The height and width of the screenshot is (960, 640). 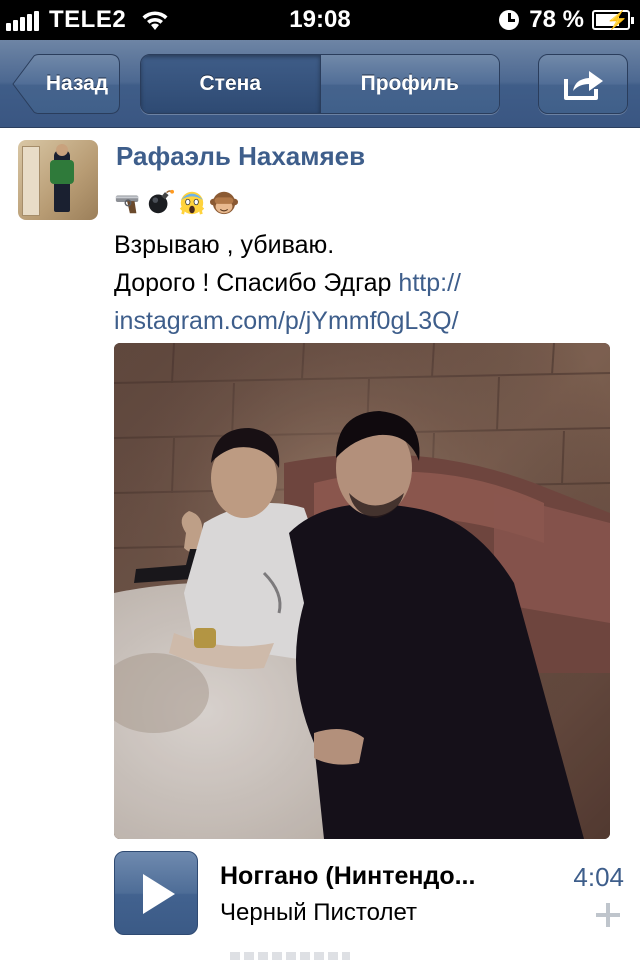 I want to click on tab-profile: Профиль, so click(x=409, y=84).